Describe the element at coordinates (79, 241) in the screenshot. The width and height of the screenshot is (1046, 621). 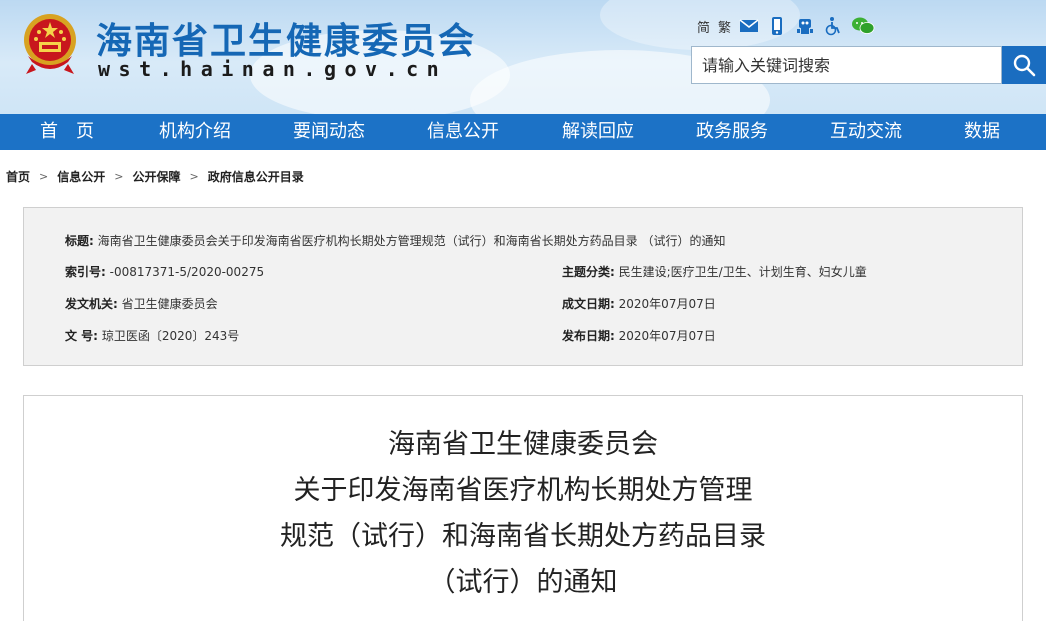
I see `meta-title-label: 标题:` at that location.